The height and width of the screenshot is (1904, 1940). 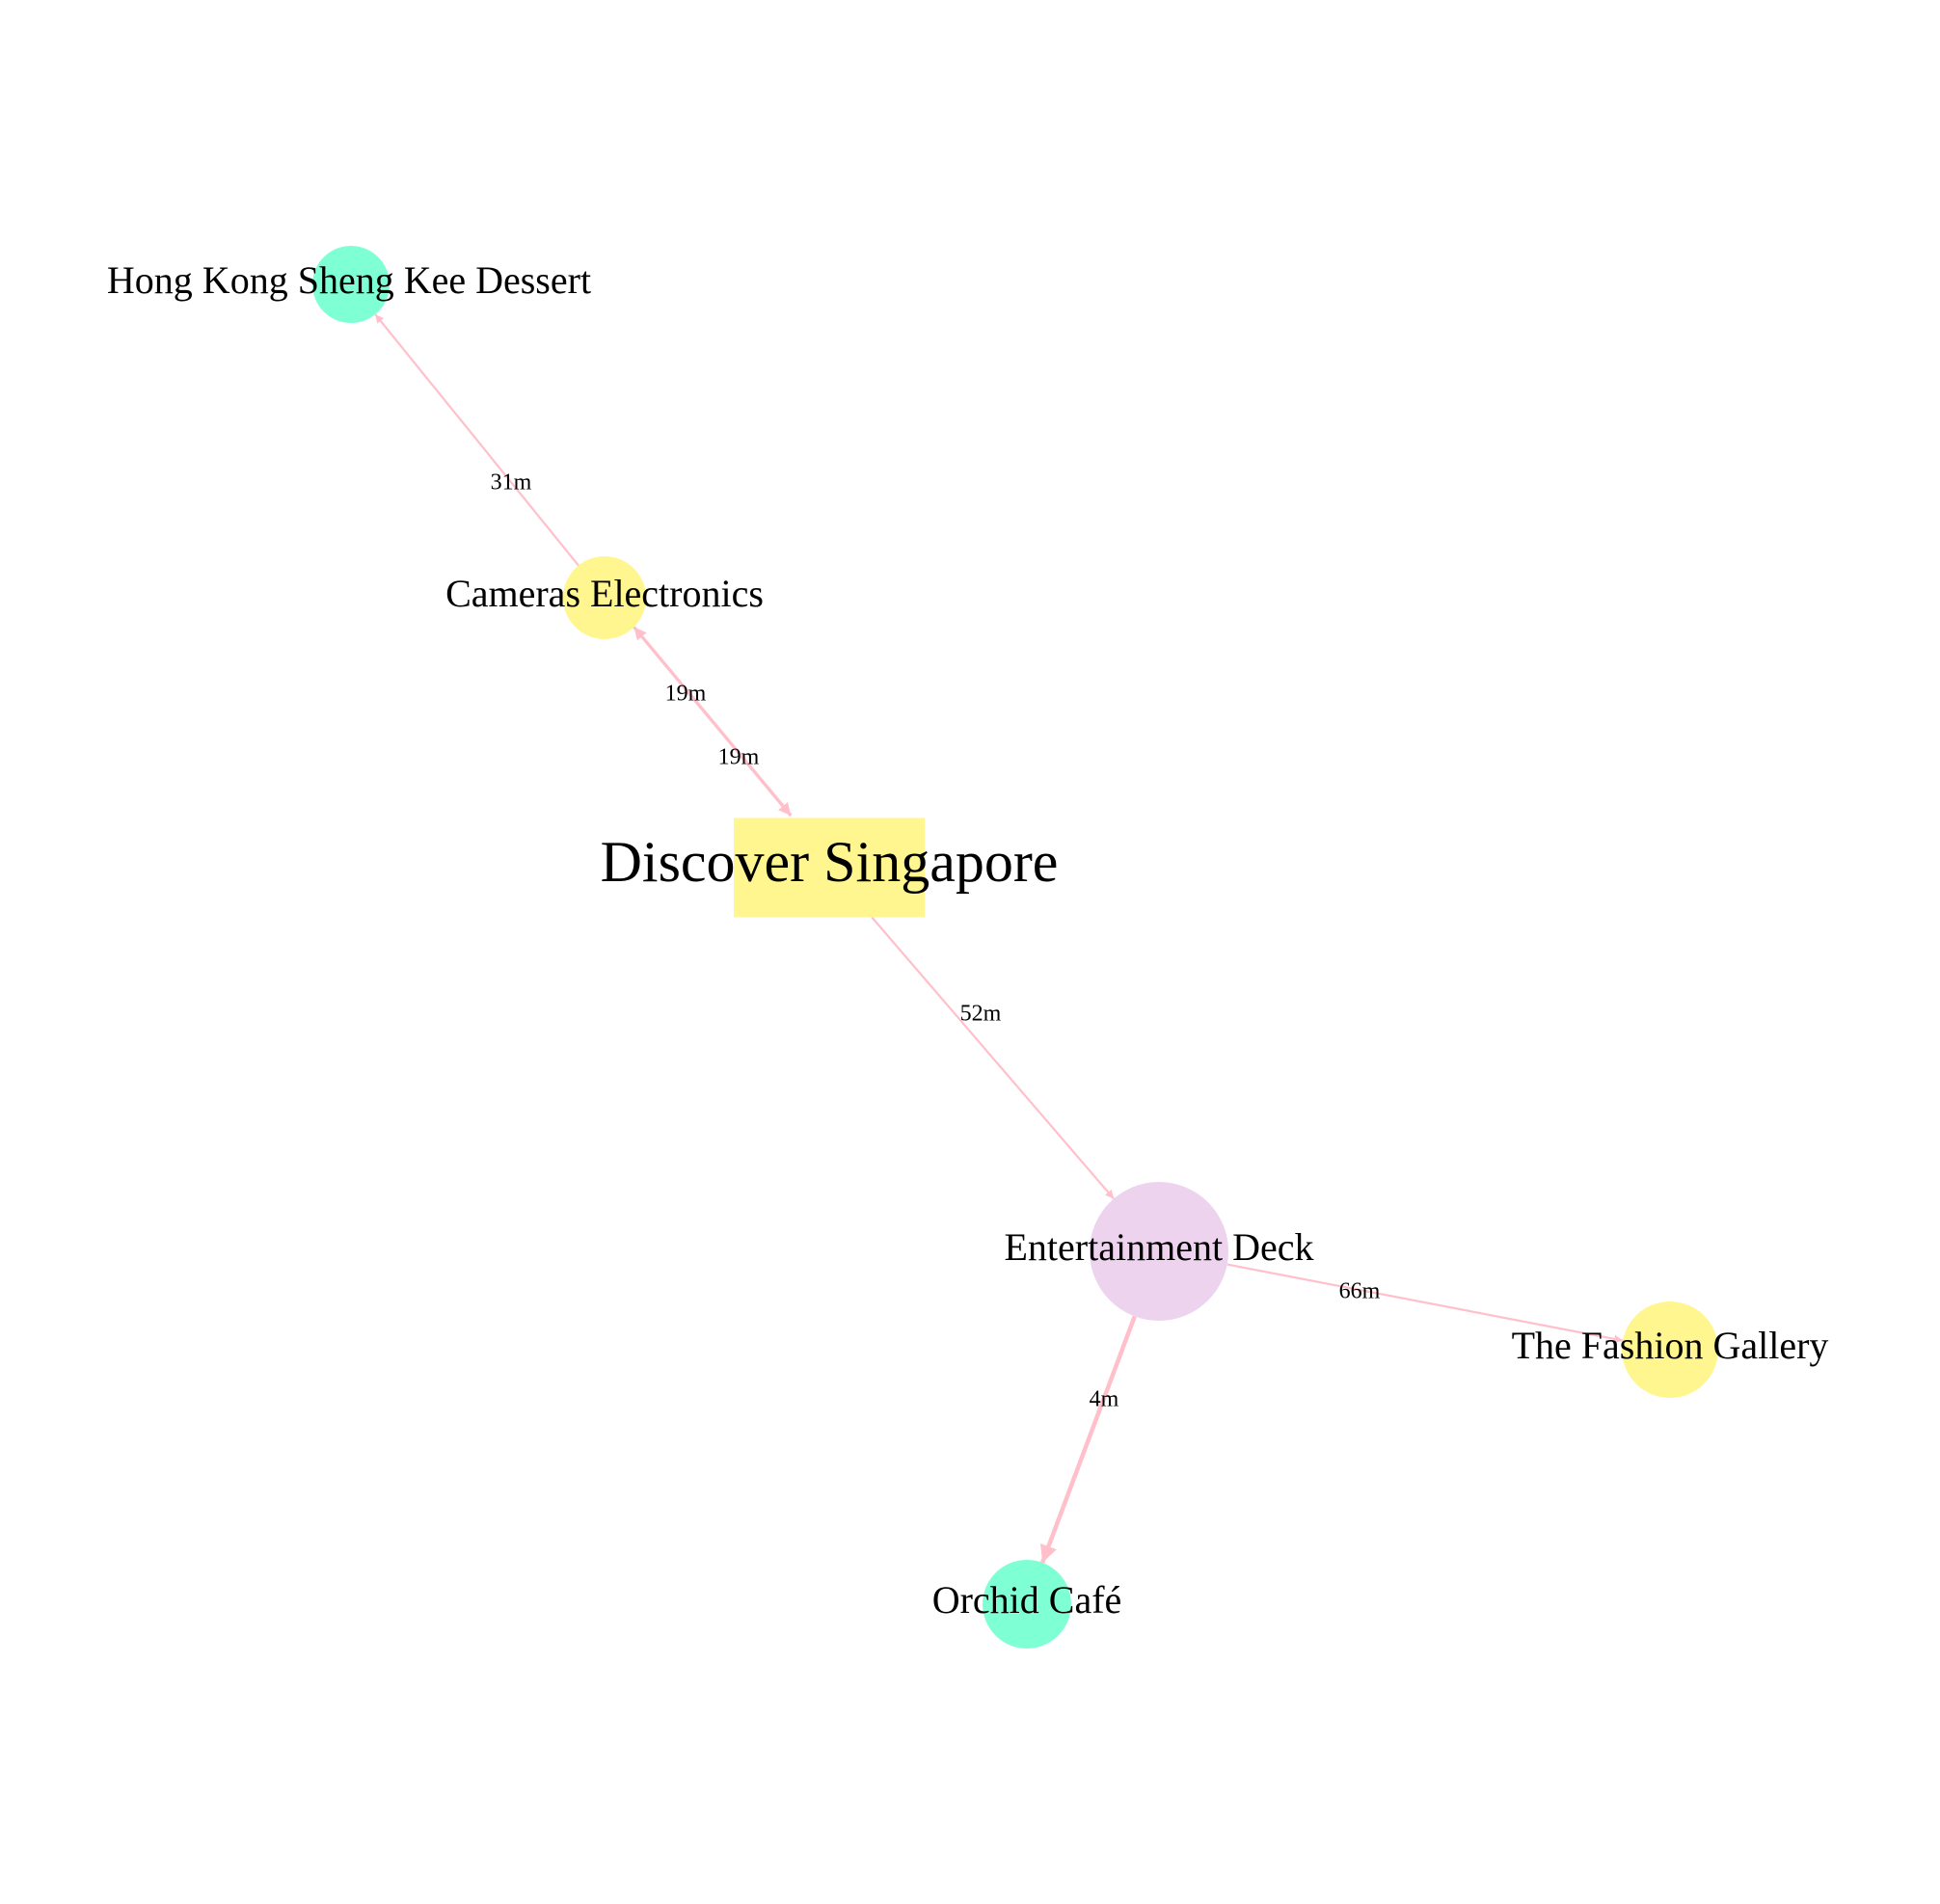 I want to click on node-label-entertainment: Entertainment Deck, so click(x=1159, y=1247).